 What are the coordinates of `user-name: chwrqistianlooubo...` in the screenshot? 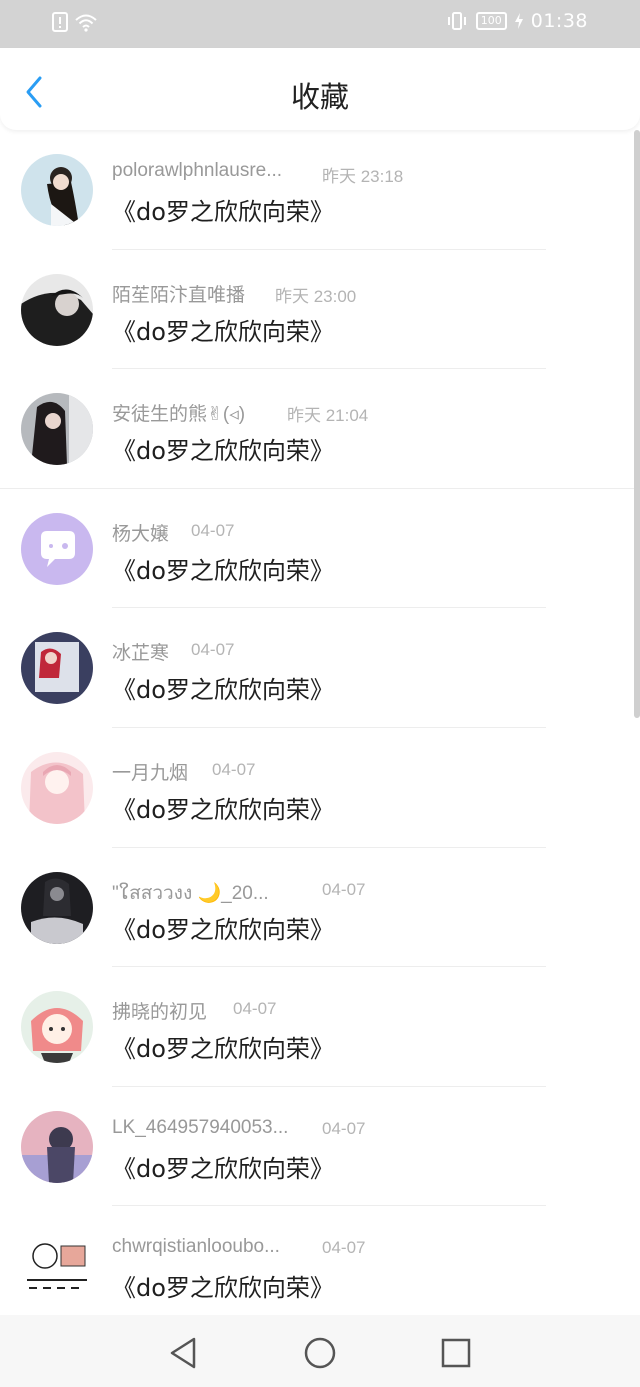 It's located at (196, 1247).